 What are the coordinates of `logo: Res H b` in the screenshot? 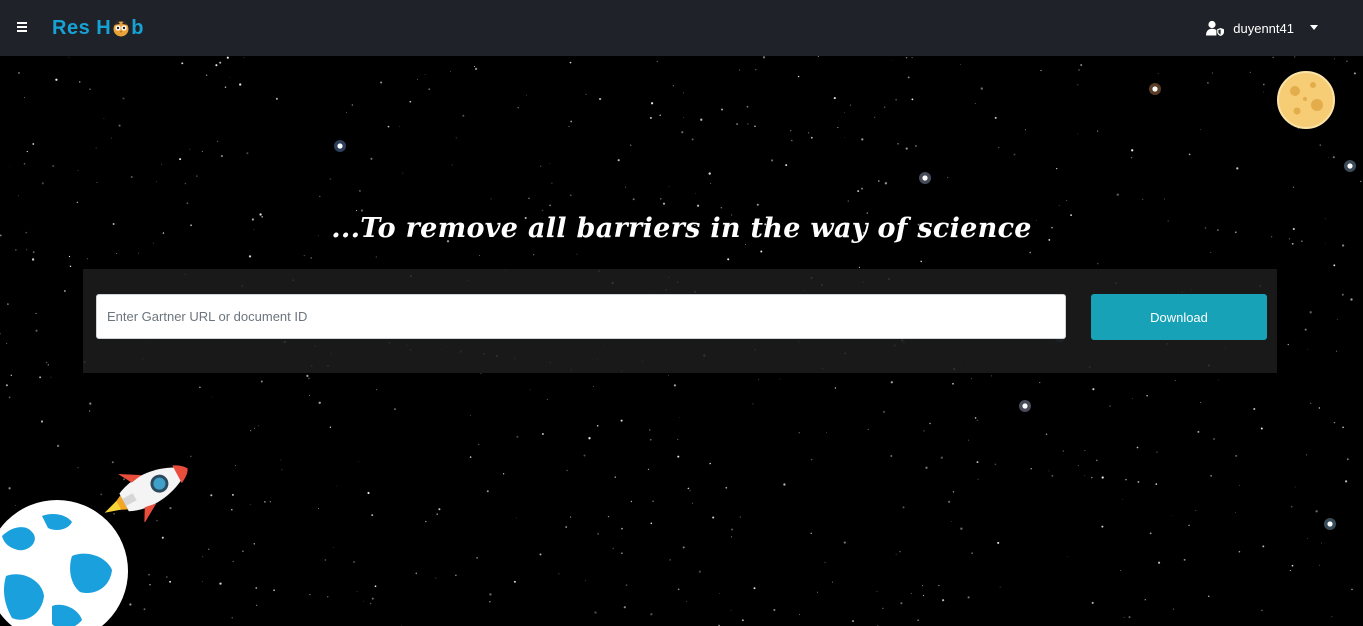 It's located at (98, 28).